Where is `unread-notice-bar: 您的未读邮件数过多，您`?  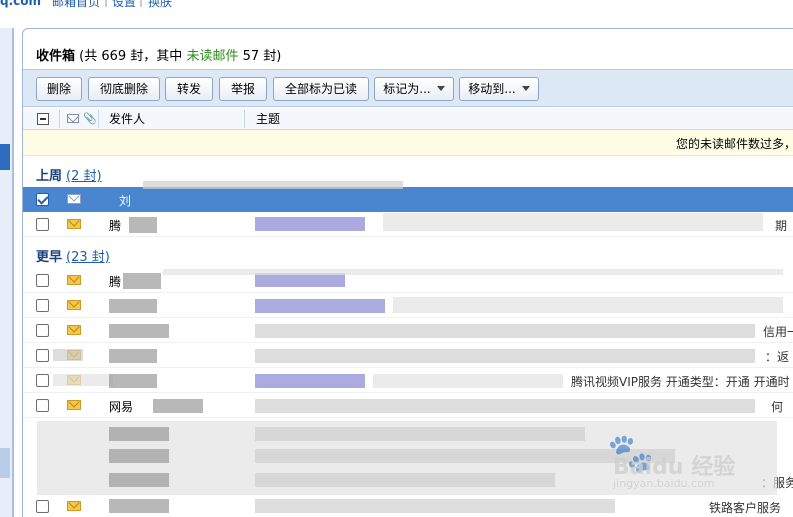 unread-notice-bar: 您的未读邮件数过多，您 is located at coordinates (408, 143).